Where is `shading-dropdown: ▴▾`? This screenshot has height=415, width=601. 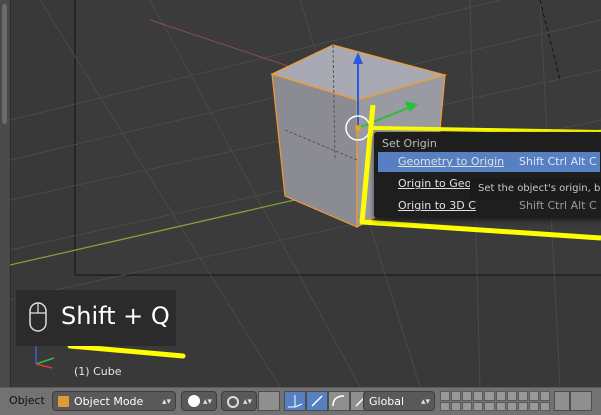 shading-dropdown: ▴▾ is located at coordinates (199, 401).